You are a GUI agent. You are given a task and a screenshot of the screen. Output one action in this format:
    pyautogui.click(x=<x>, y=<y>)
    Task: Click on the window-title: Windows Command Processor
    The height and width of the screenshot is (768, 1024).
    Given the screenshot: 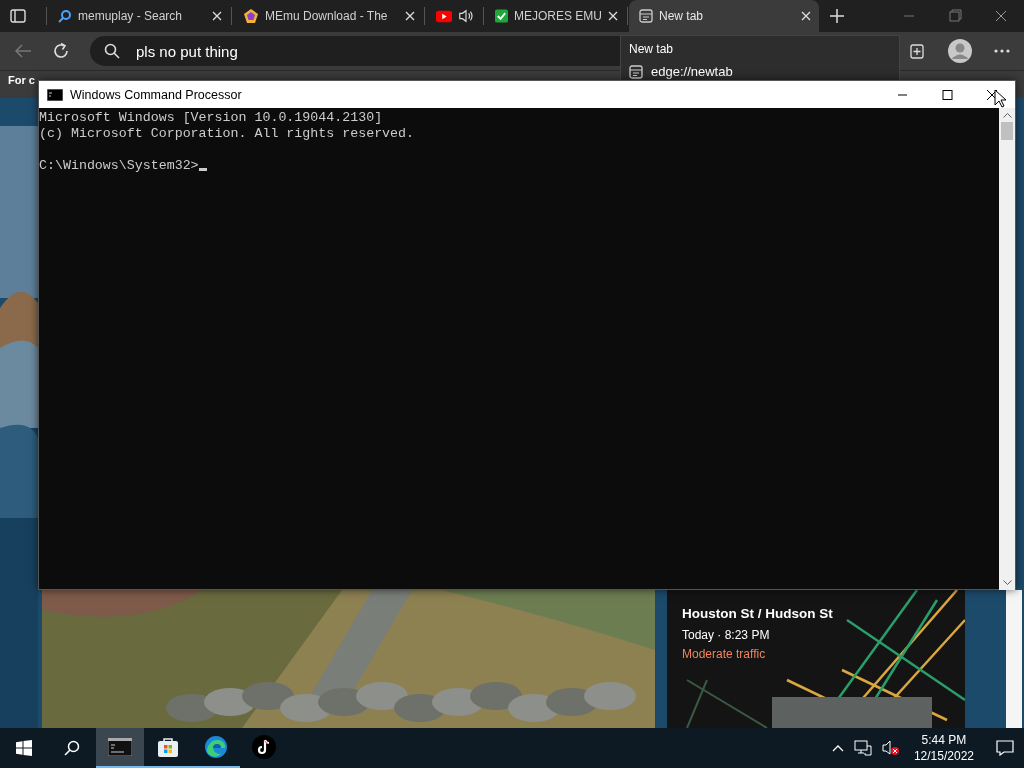 What is the action you would take?
    pyautogui.click(x=156, y=94)
    